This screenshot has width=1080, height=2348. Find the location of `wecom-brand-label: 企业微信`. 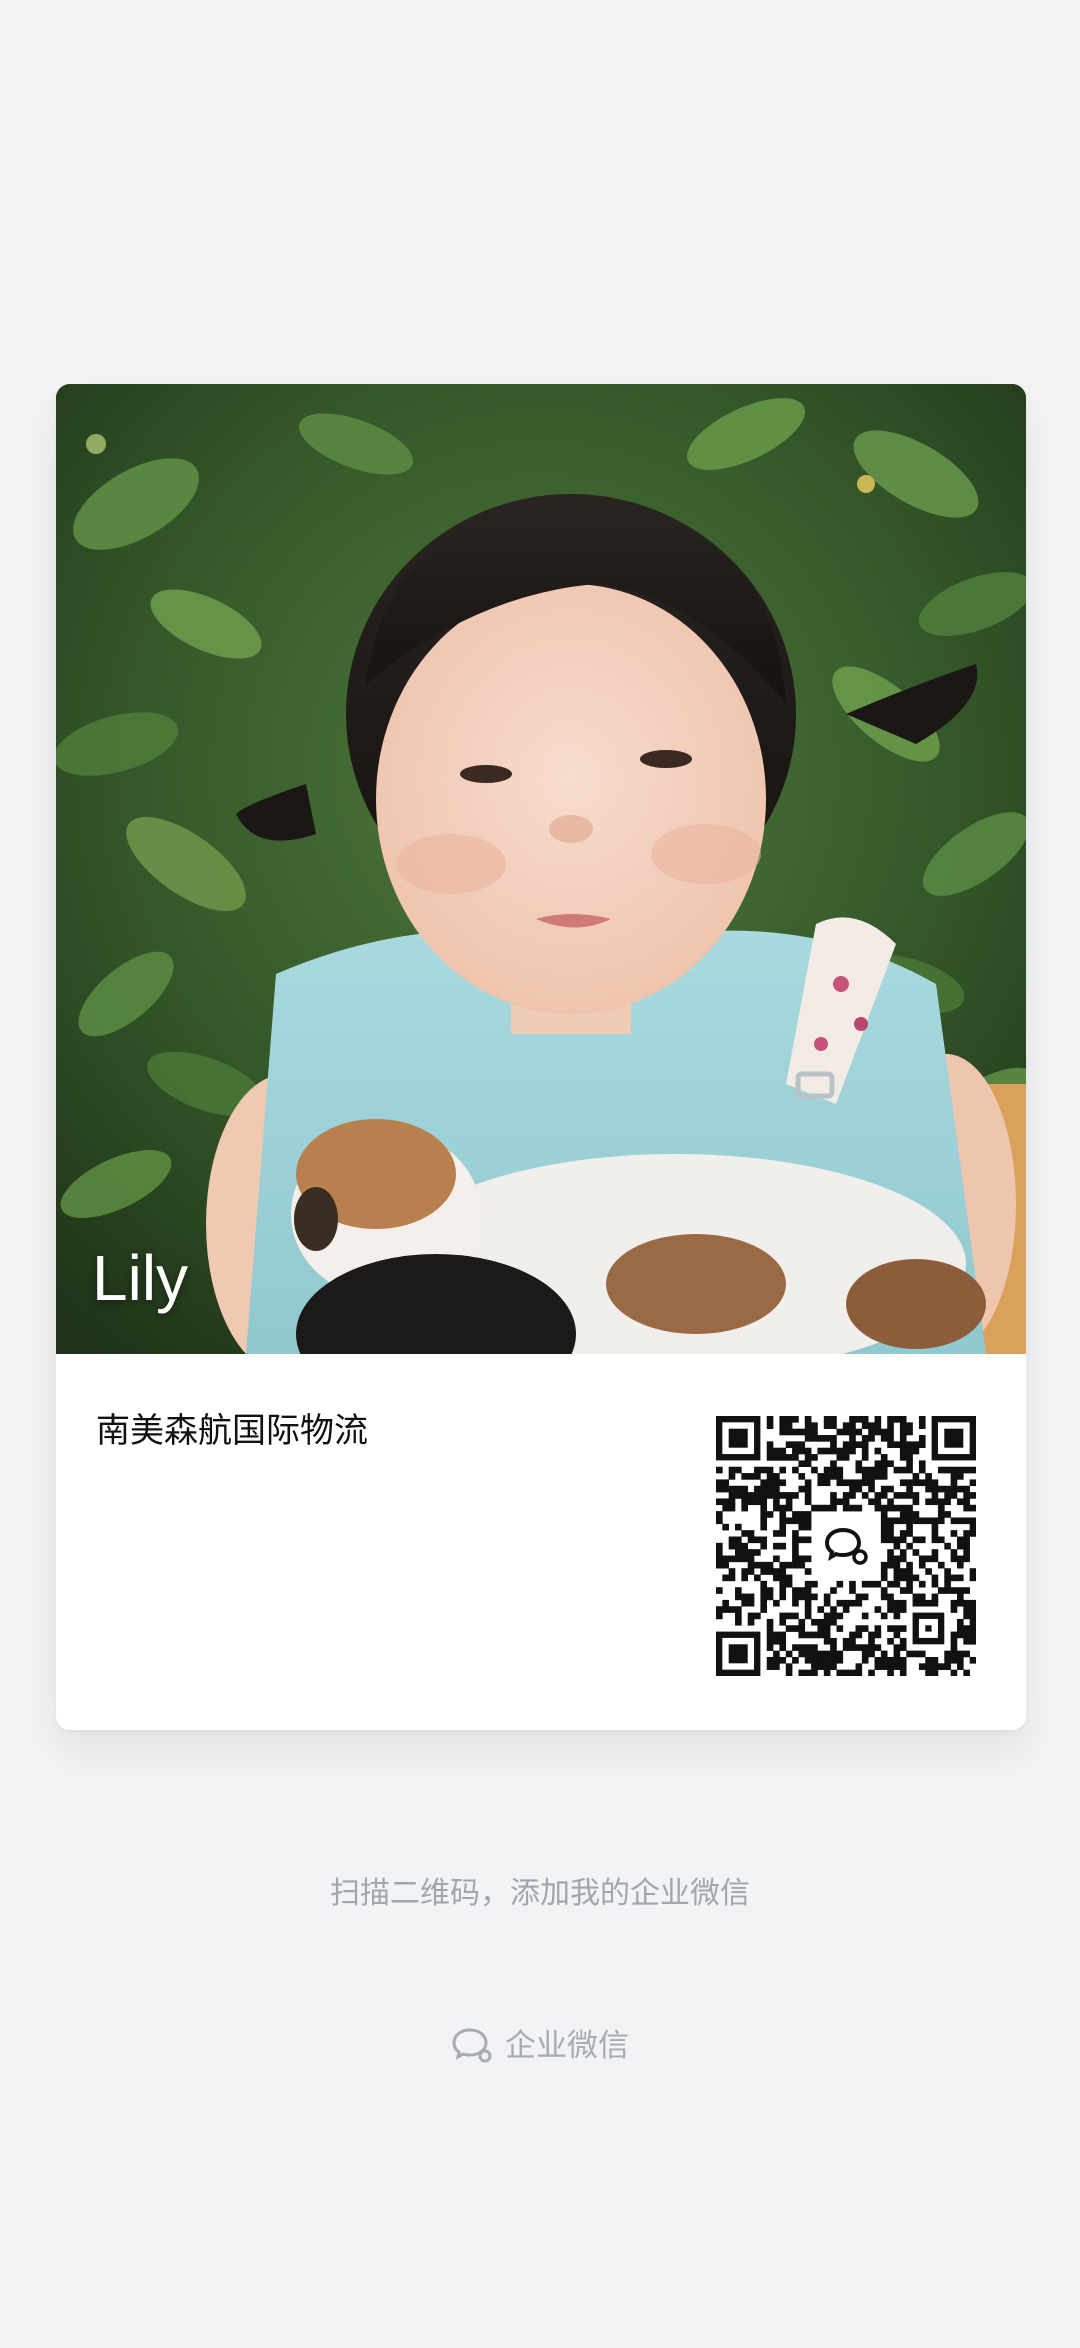

wecom-brand-label: 企业微信 is located at coordinates (567, 2046).